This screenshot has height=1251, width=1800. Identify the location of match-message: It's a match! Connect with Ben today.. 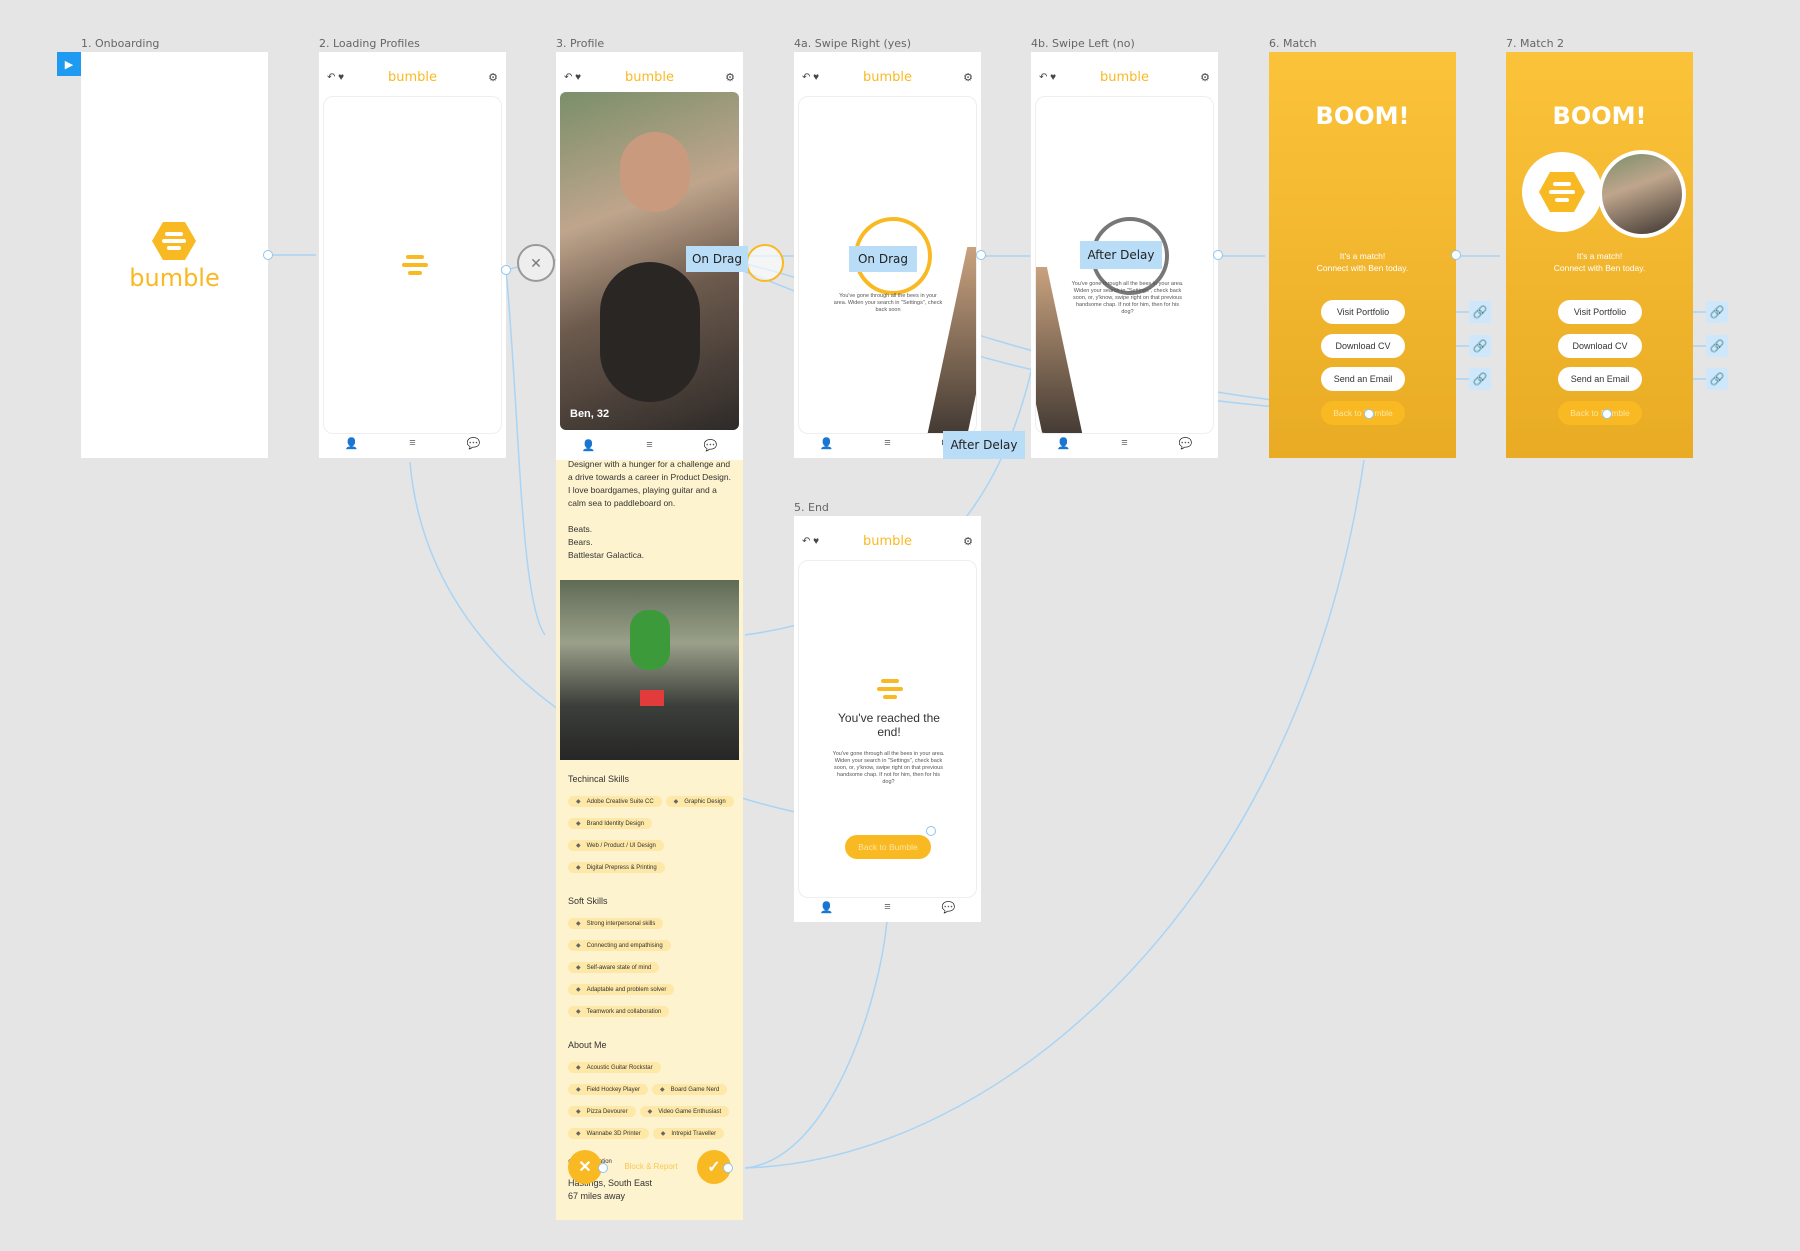
(1599, 262).